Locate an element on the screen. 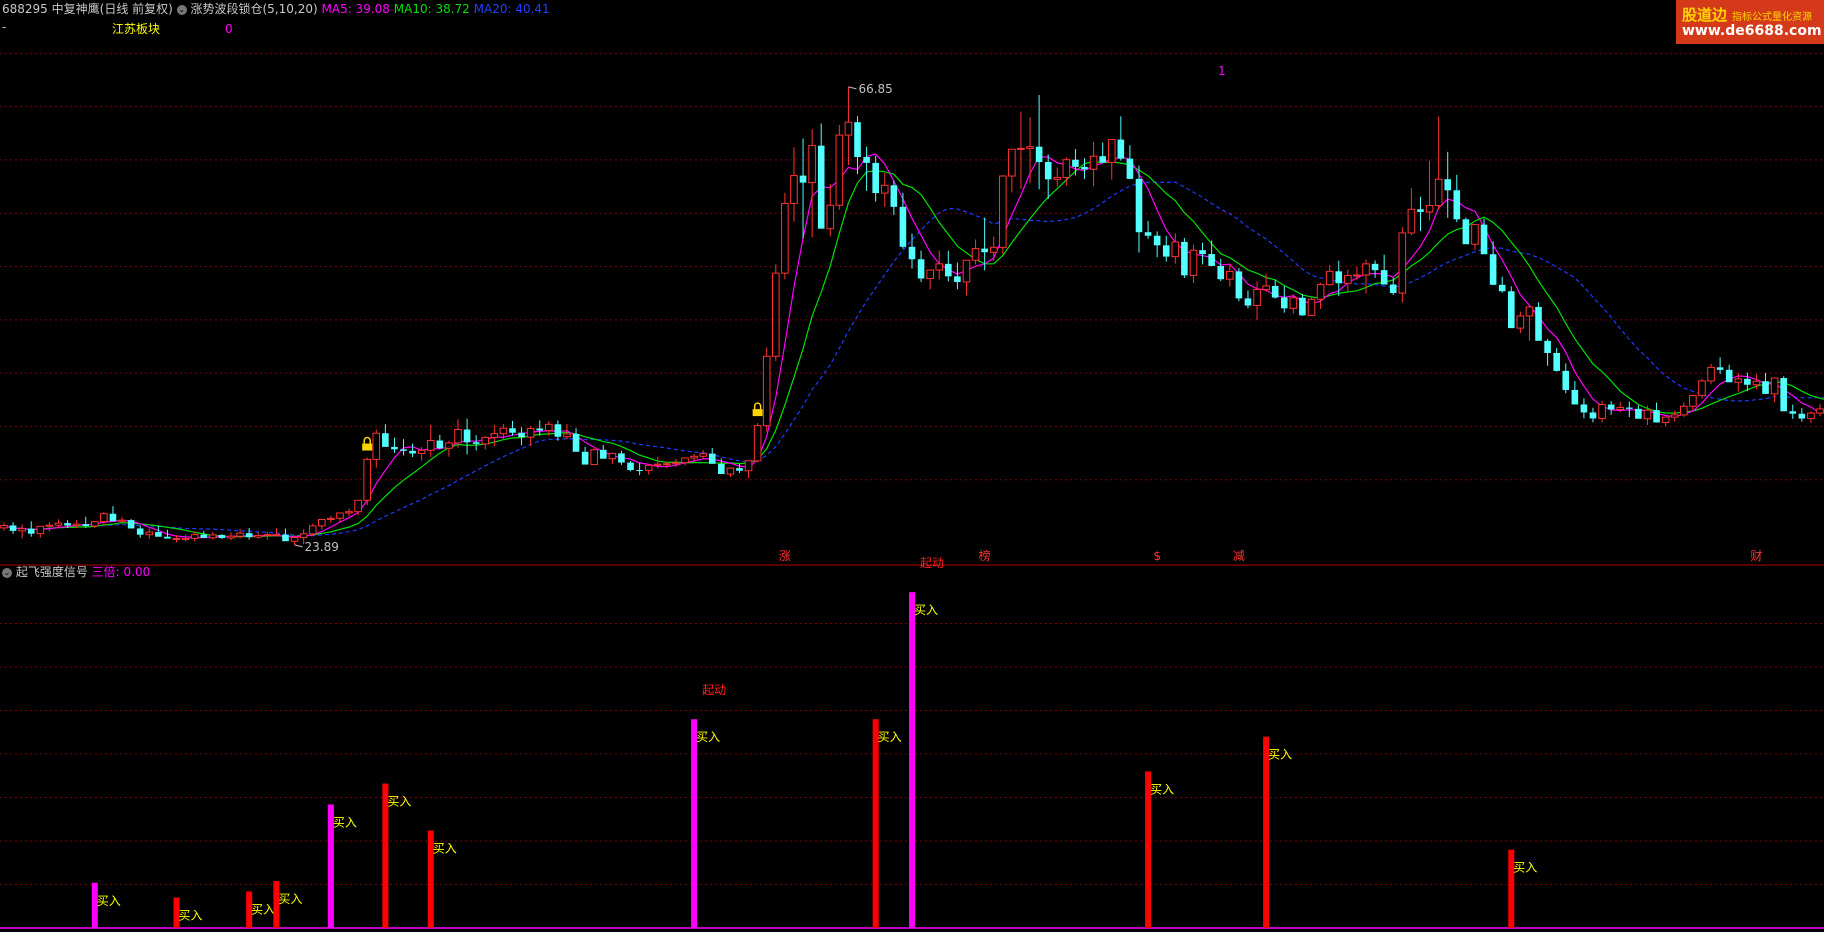  sub-chart-header: ⌄ 起飞强度信号 三倍: 0.00 is located at coordinates (76, 572).